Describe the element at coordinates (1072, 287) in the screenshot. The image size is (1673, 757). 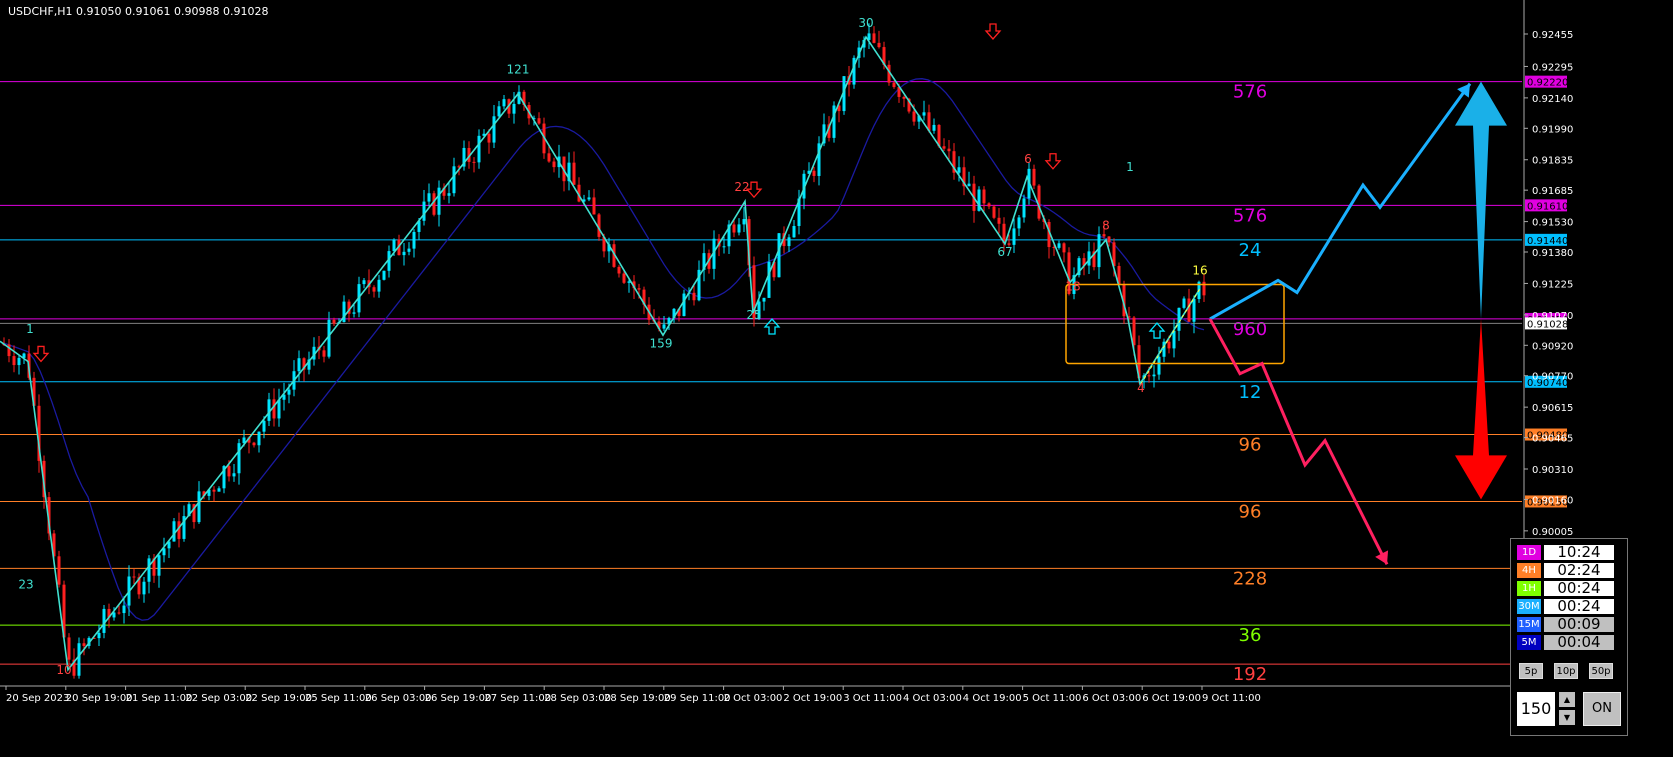
I see `wave-label: 18` at that location.